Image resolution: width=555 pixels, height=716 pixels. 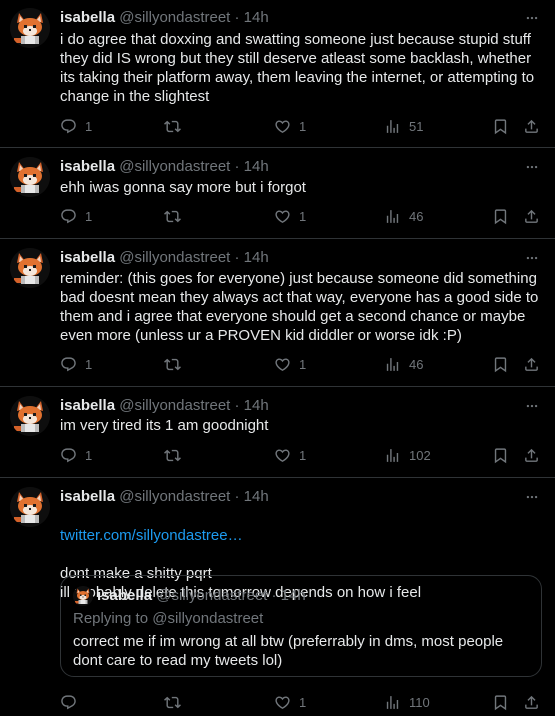 I want to click on action-bar: 1 1 102, so click(x=302, y=455).